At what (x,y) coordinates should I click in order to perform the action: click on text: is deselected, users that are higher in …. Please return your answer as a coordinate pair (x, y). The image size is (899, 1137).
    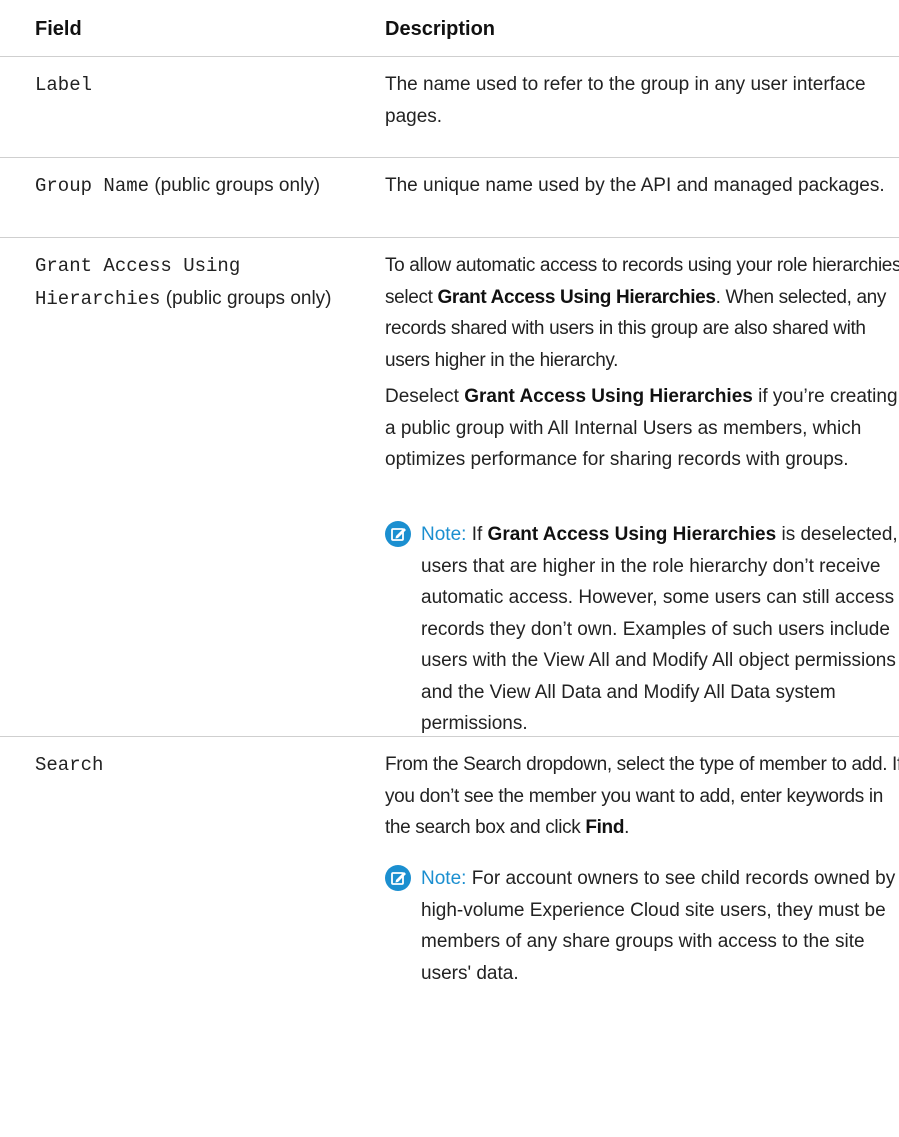
    Looking at the image, I should click on (659, 629).